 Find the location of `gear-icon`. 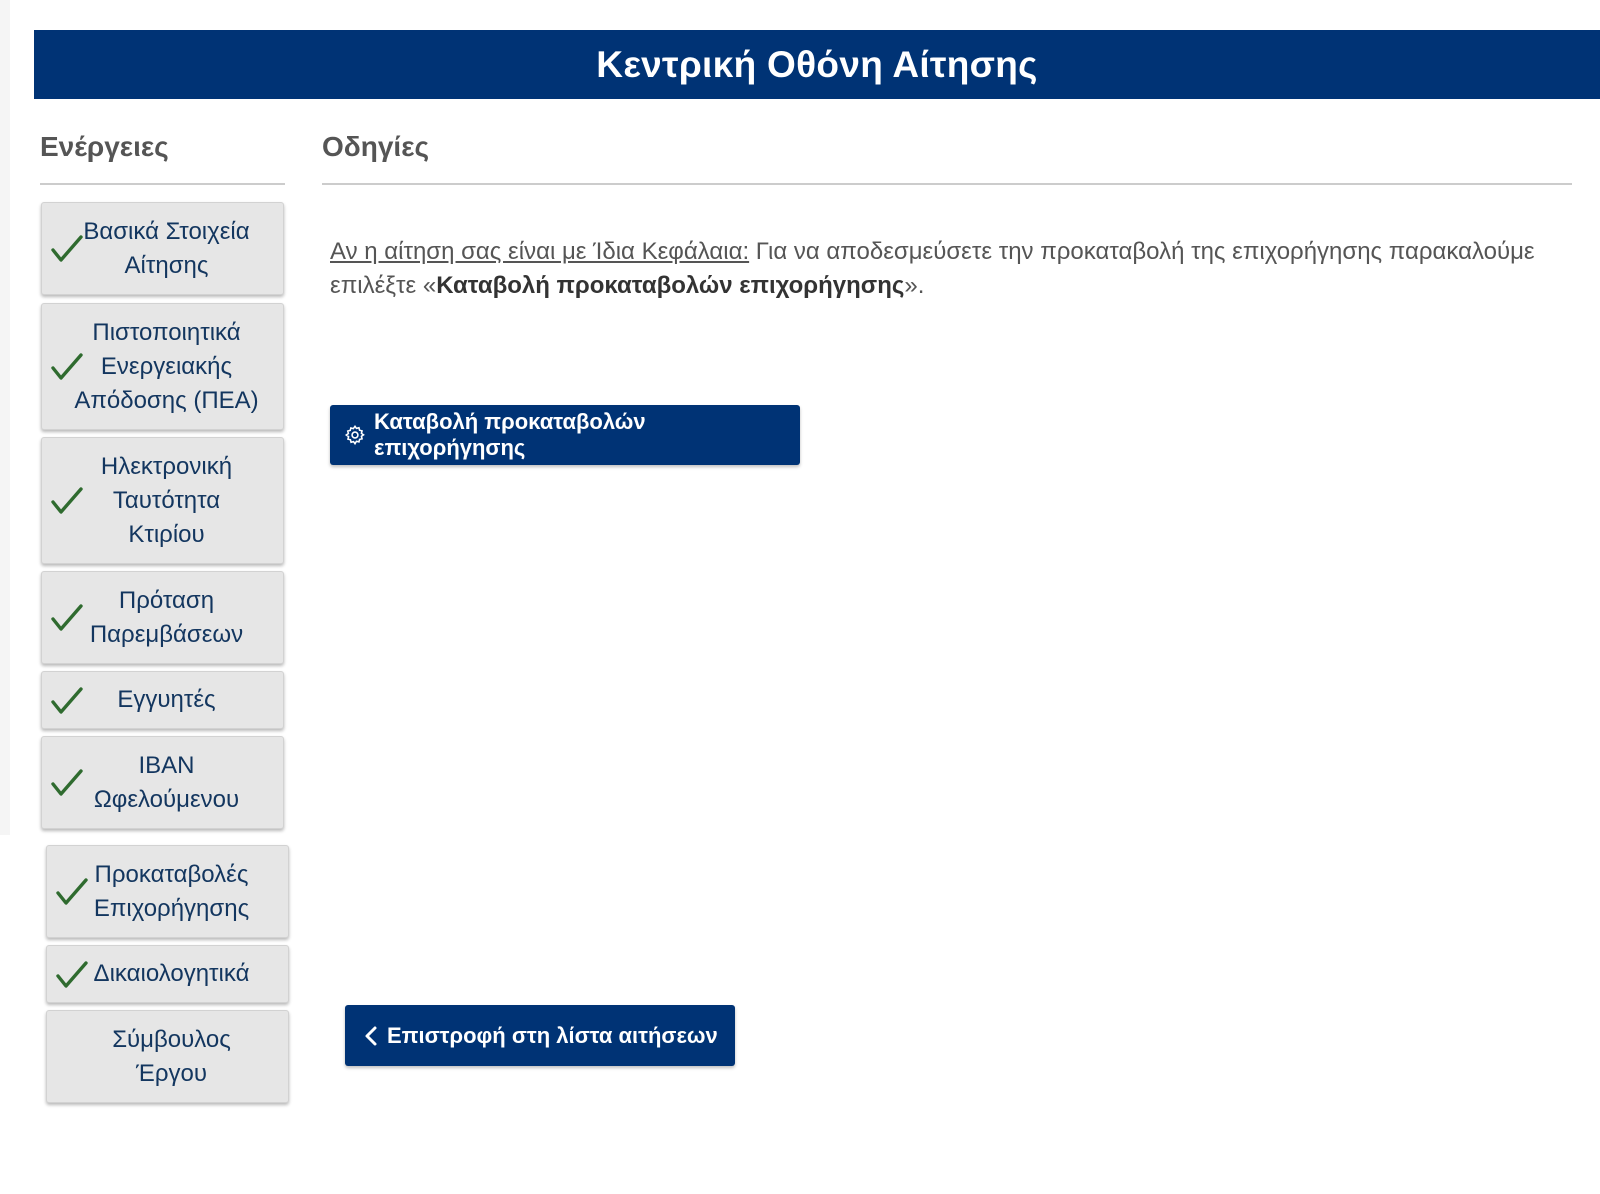

gear-icon is located at coordinates (355, 435).